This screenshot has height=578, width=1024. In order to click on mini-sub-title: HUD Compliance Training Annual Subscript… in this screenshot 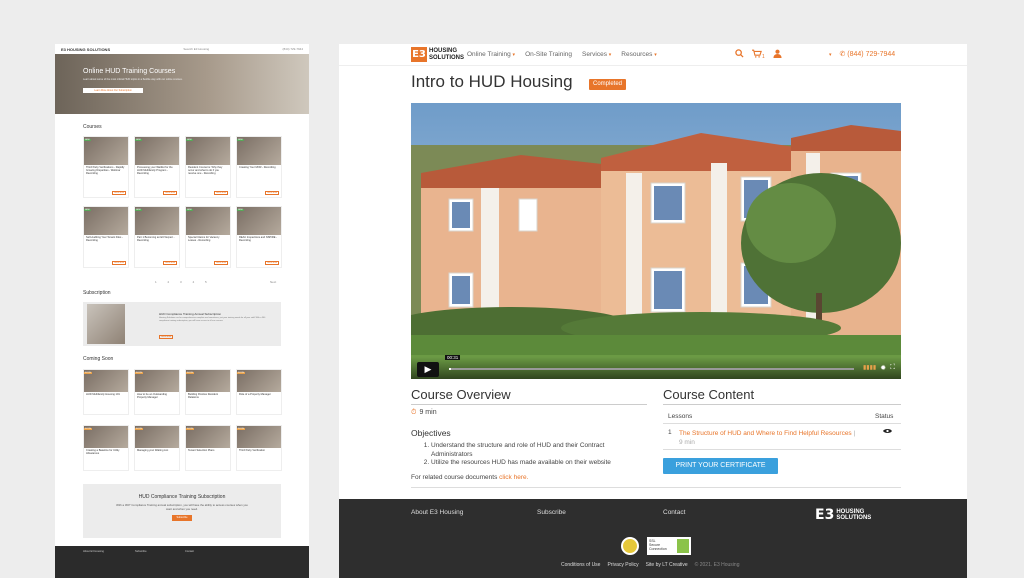, I will do `click(190, 314)`.